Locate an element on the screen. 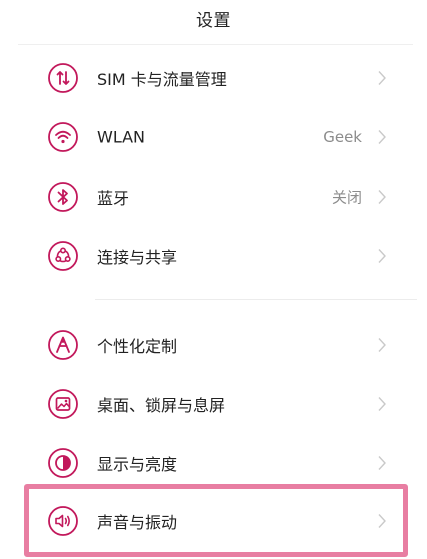 This screenshot has height=559, width=427. settings-item-sound-vibration: 声音与振动 is located at coordinates (213, 521).